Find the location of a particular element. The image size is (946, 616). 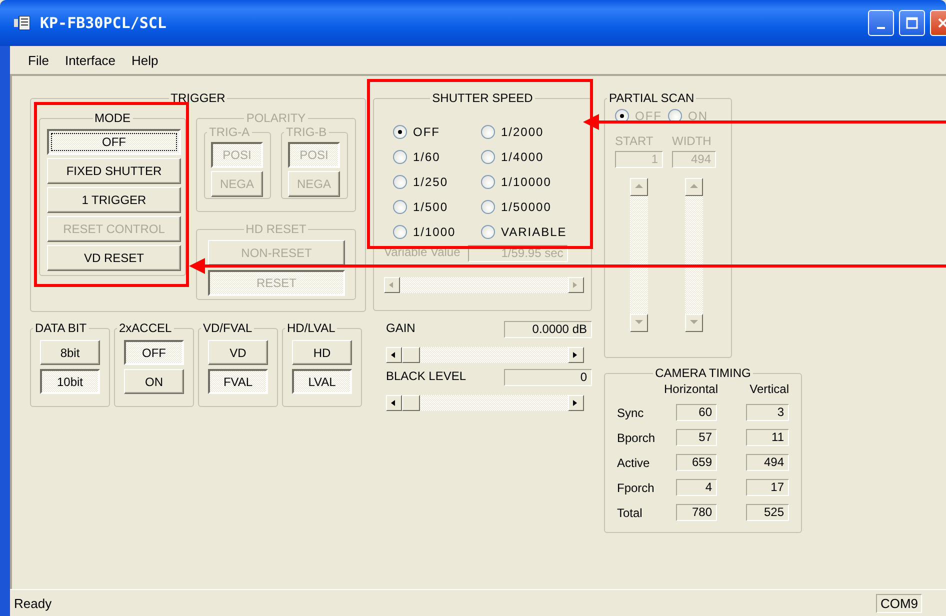

toggle-button: ON is located at coordinates (154, 381).